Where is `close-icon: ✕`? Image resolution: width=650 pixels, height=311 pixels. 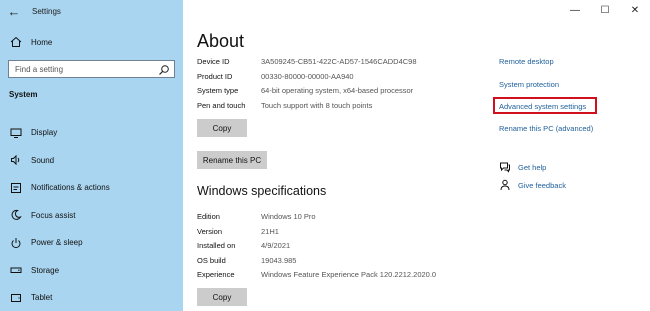
close-icon: ✕ is located at coordinates (635, 10).